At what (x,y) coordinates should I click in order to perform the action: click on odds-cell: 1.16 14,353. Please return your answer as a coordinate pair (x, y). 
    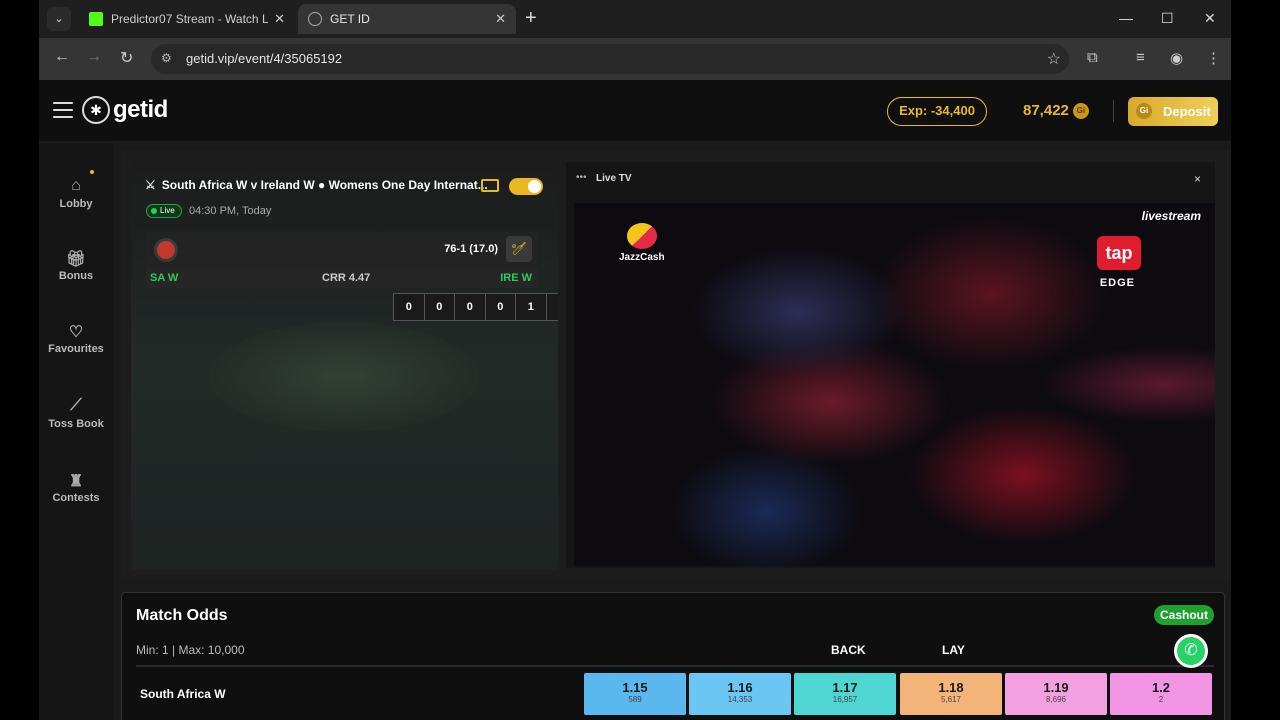
    Looking at the image, I should click on (740, 694).